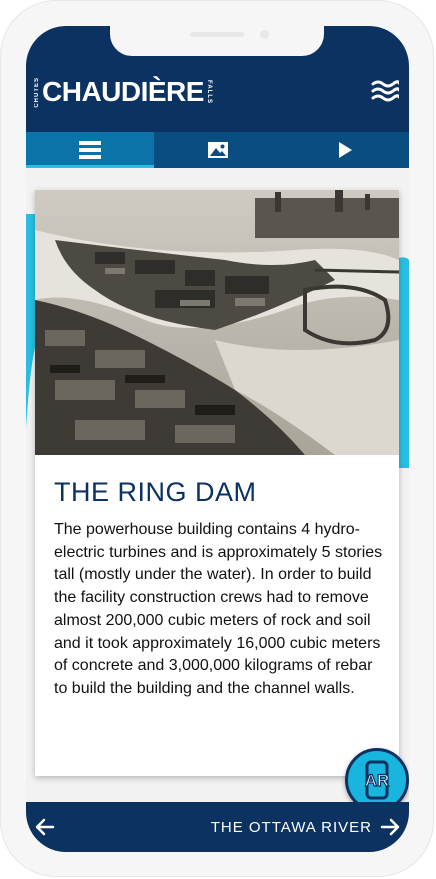 The width and height of the screenshot is (436, 879). I want to click on wave-menu-icon, so click(386, 91).